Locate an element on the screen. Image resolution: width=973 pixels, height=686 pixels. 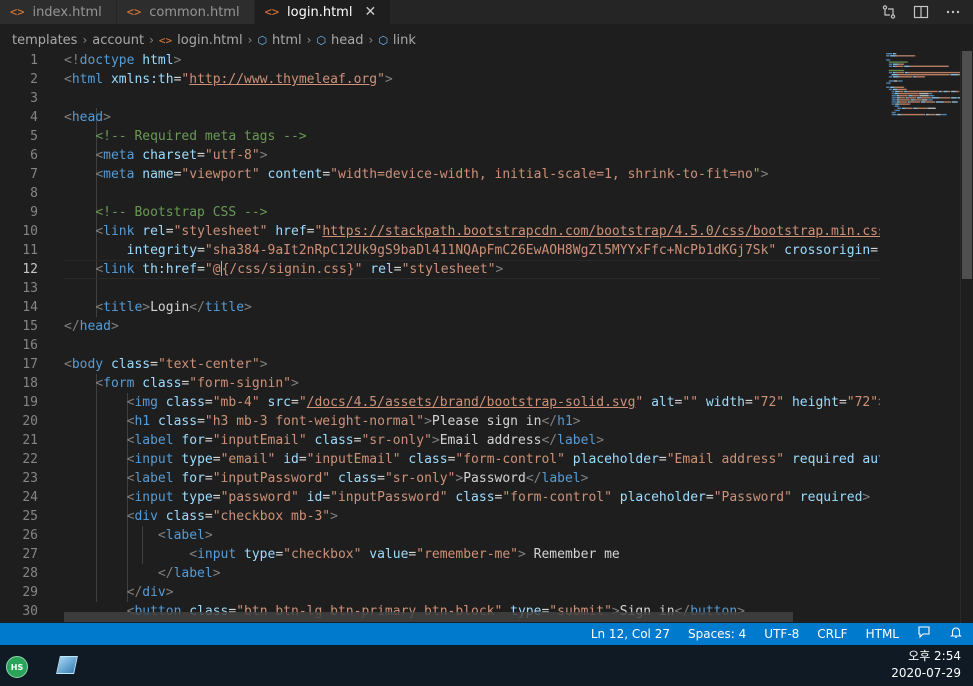
minimap is located at coordinates (921, 337).